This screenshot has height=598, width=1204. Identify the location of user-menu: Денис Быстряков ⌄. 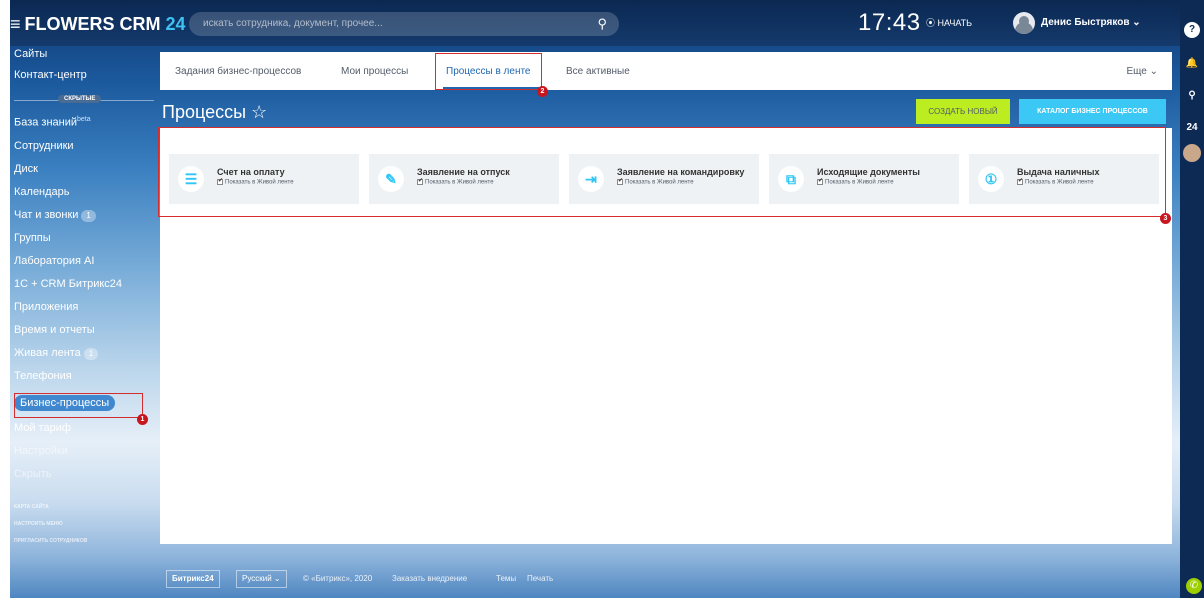
(1091, 22).